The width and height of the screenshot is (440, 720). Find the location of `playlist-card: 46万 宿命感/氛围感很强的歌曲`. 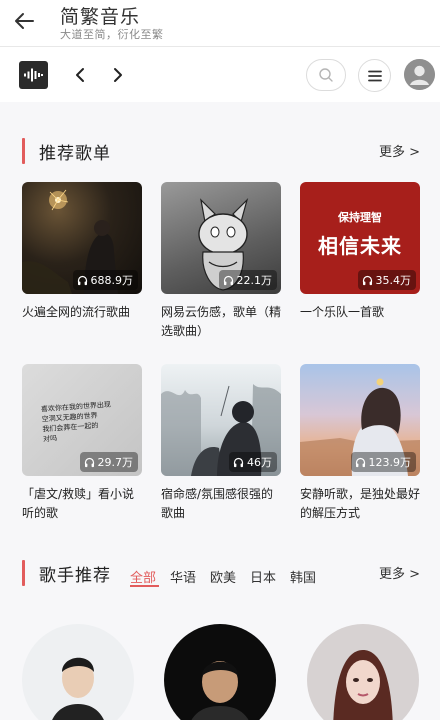

playlist-card: 46万 宿命感/氛围感很强的歌曲 is located at coordinates (221, 443).